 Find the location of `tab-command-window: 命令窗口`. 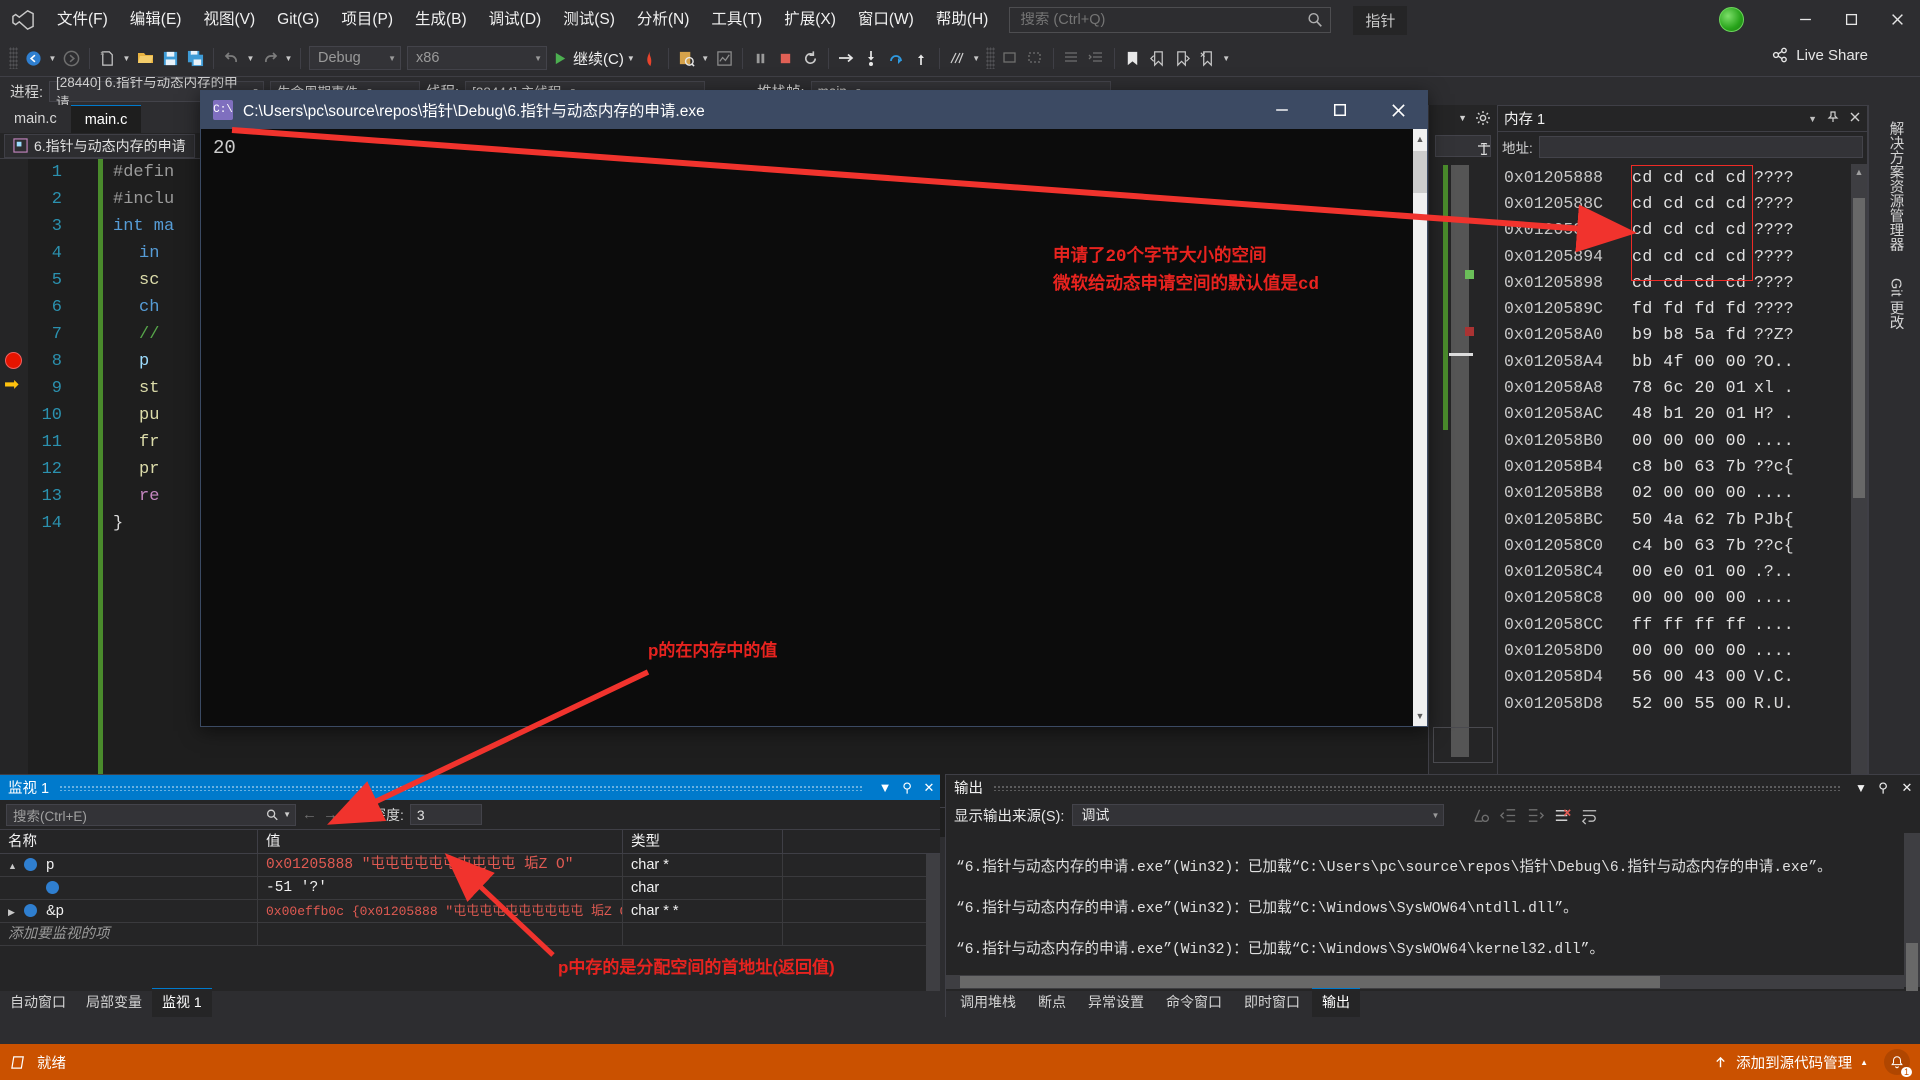

tab-command-window: 命令窗口 is located at coordinates (1194, 1003).